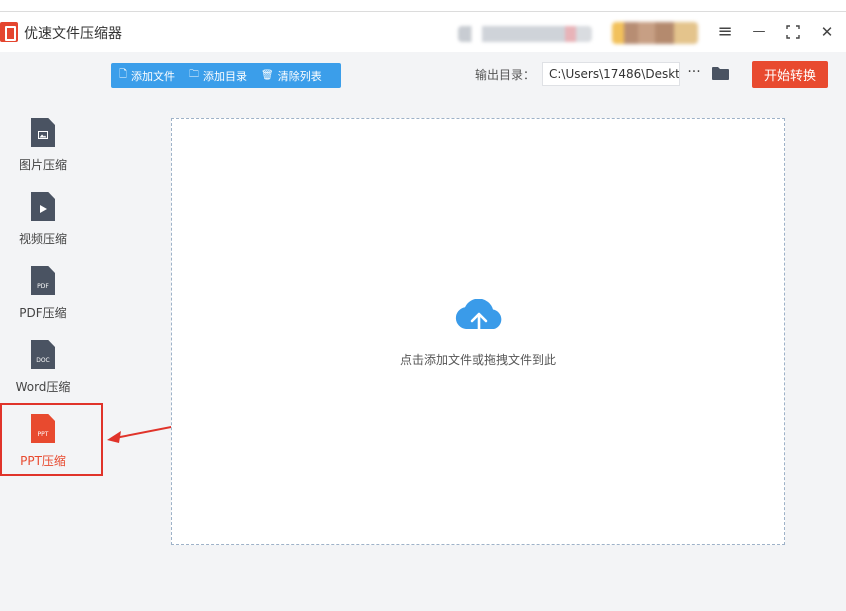 The width and height of the screenshot is (846, 611). I want to click on drop-zone-hint: 点击添加文件或拖拽文件到此, so click(477, 360).